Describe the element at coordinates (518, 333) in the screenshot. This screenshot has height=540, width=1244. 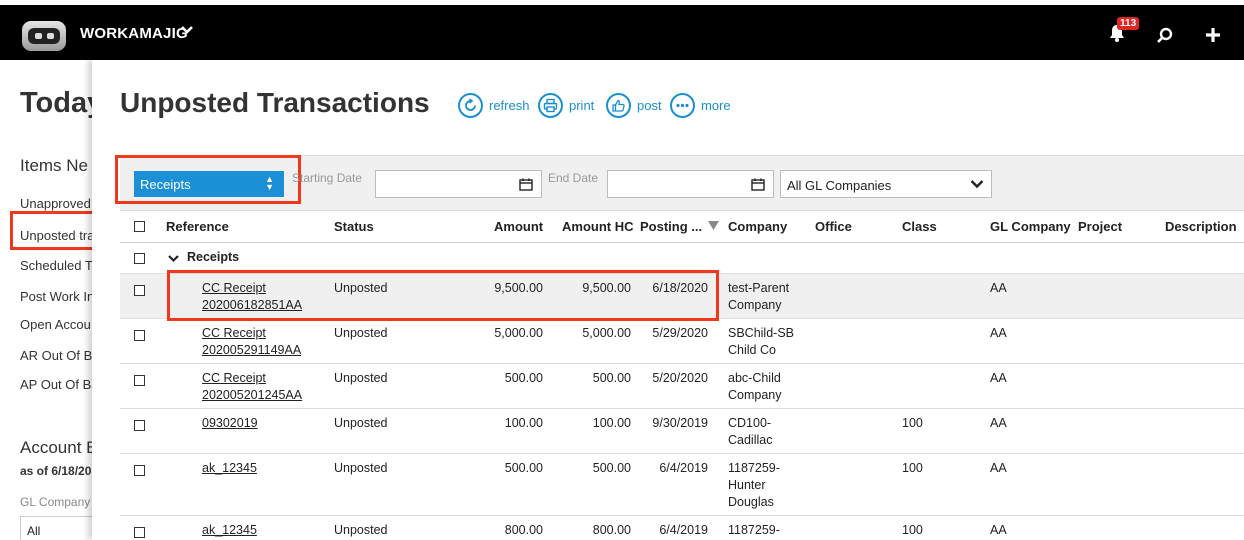
I see `amount-cell: 5,000.00` at that location.